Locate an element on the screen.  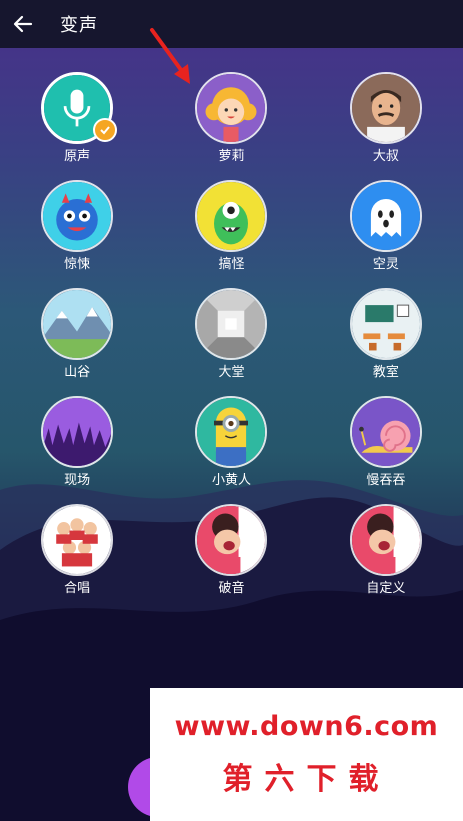
voice-label: 合唱 is located at coordinates (77, 588).